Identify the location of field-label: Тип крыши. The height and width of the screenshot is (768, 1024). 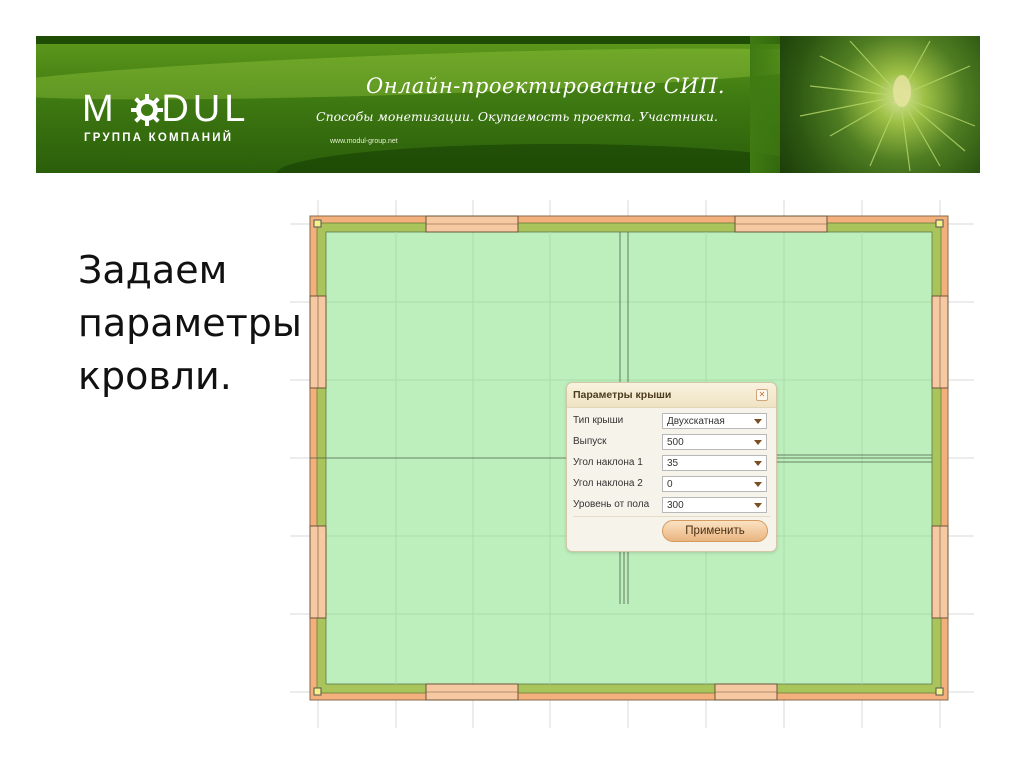
(598, 420).